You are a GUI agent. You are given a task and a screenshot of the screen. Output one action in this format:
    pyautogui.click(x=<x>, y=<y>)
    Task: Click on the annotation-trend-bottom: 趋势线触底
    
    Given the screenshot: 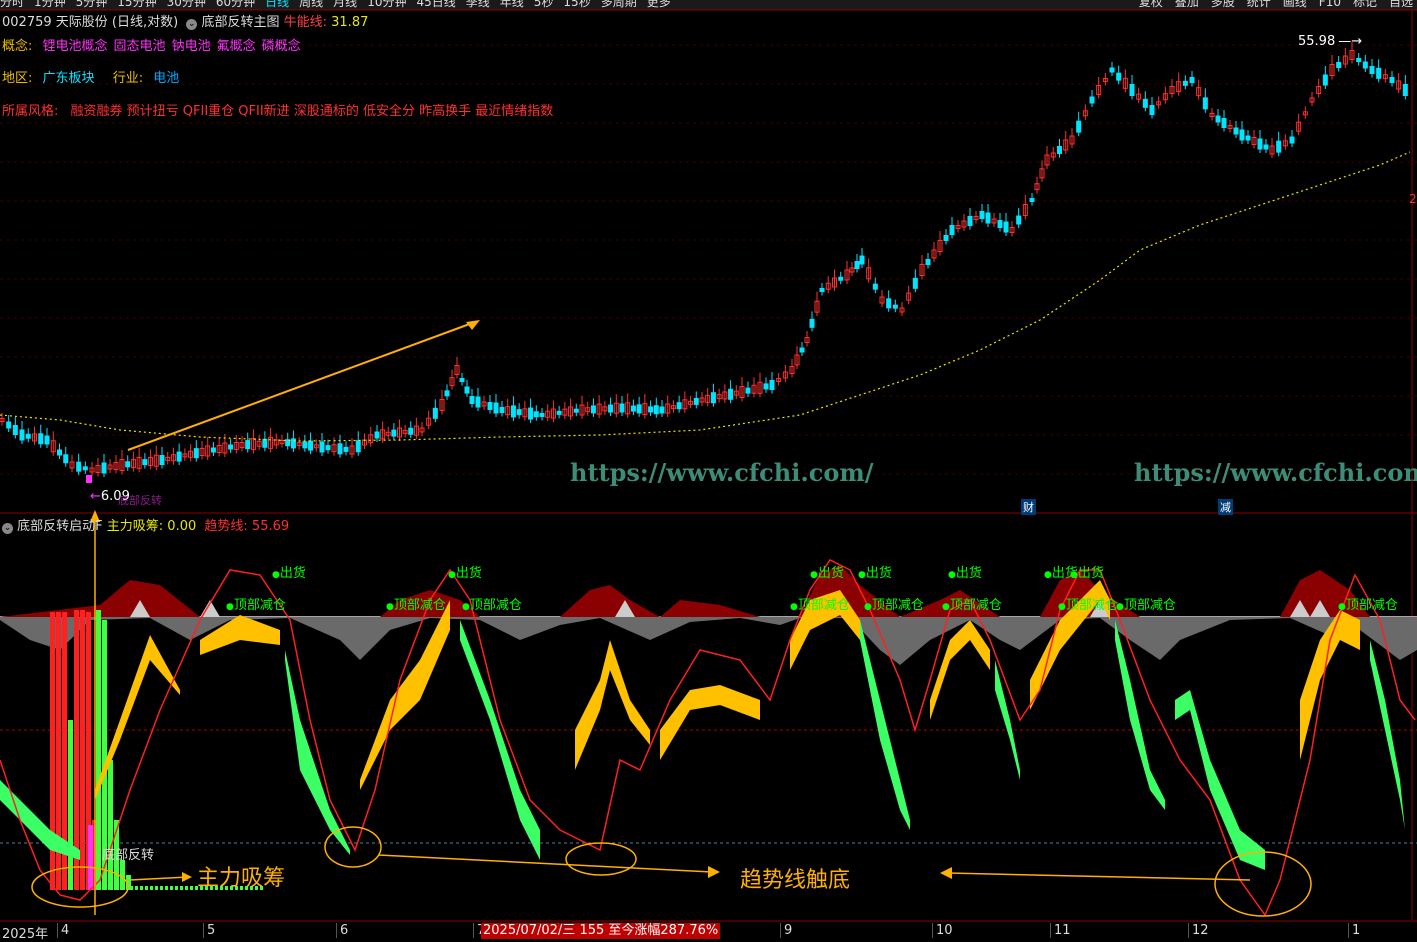 What is the action you would take?
    pyautogui.click(x=795, y=880)
    